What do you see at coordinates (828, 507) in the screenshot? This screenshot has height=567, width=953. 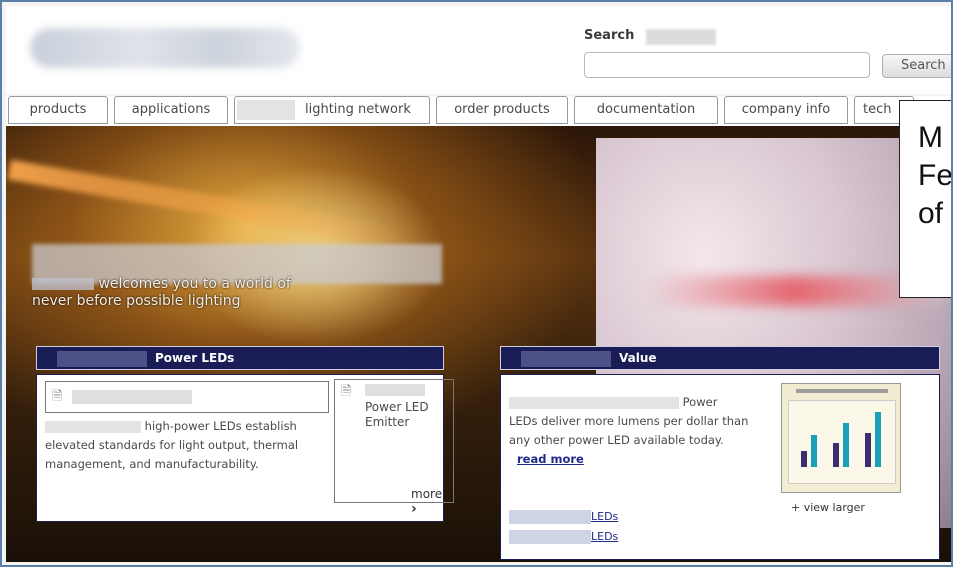 I see `view-larger-link: + view larger` at bounding box center [828, 507].